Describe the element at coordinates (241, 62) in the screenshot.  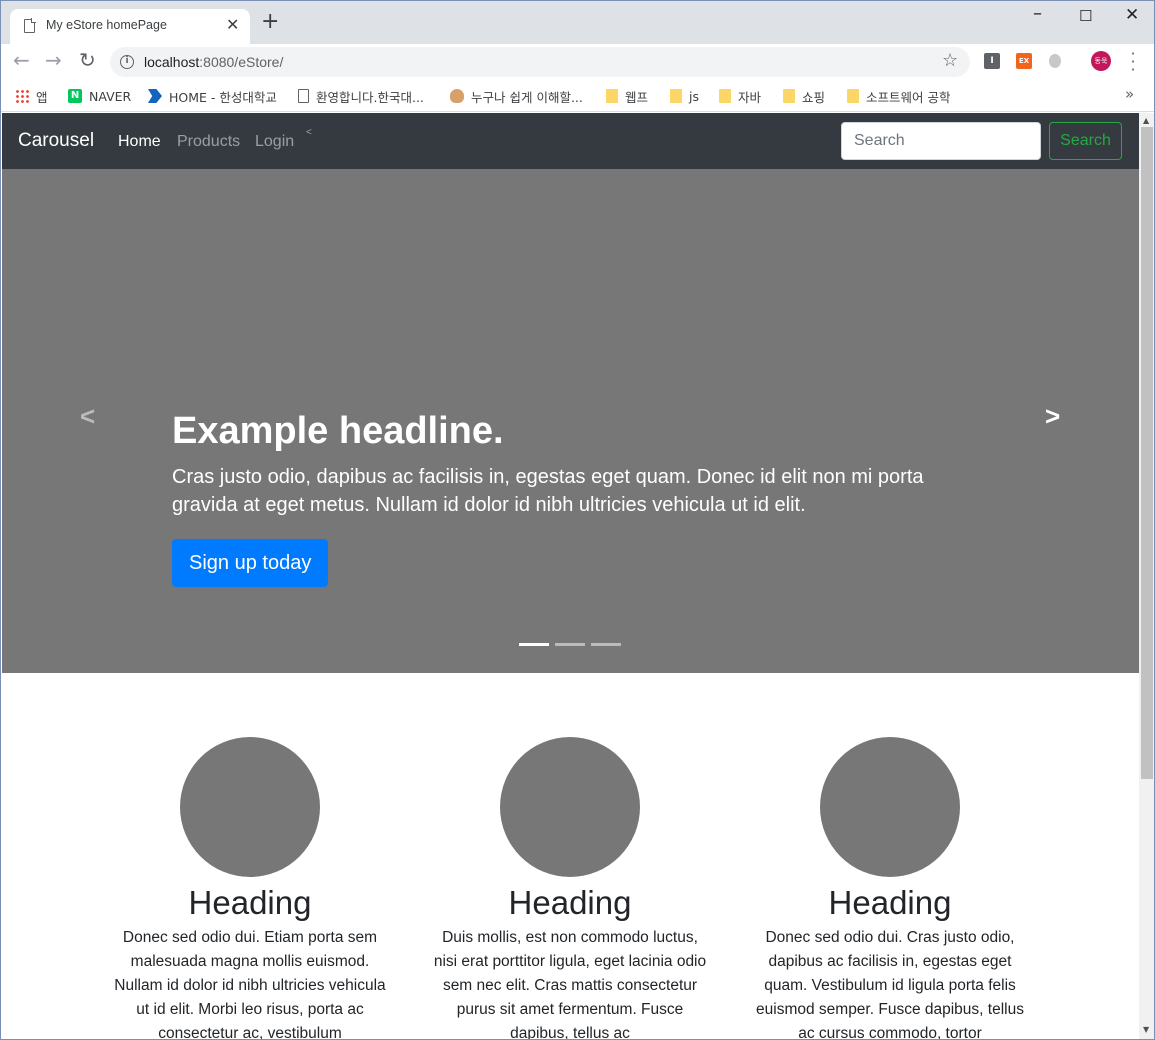
I see `url-path: :8080/eStore/` at that location.